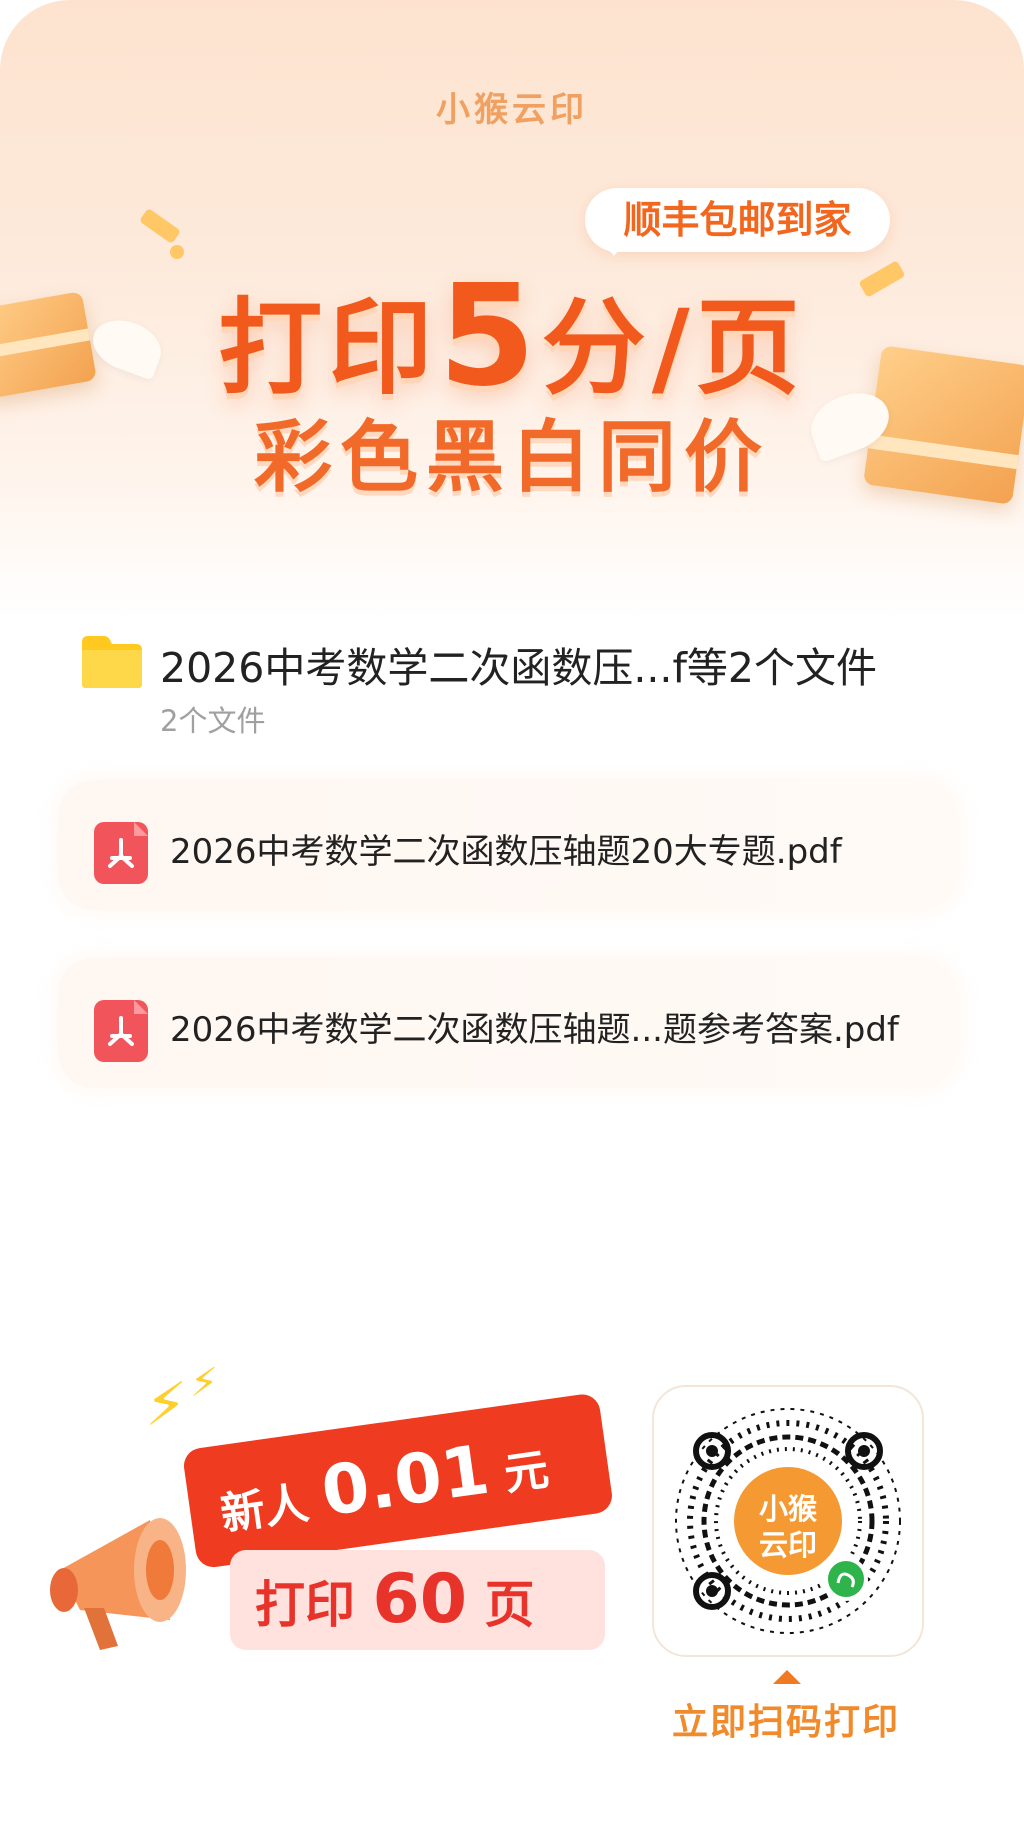  Describe the element at coordinates (509, 1605) in the screenshot. I see `promo-line2-unit: 页` at that location.